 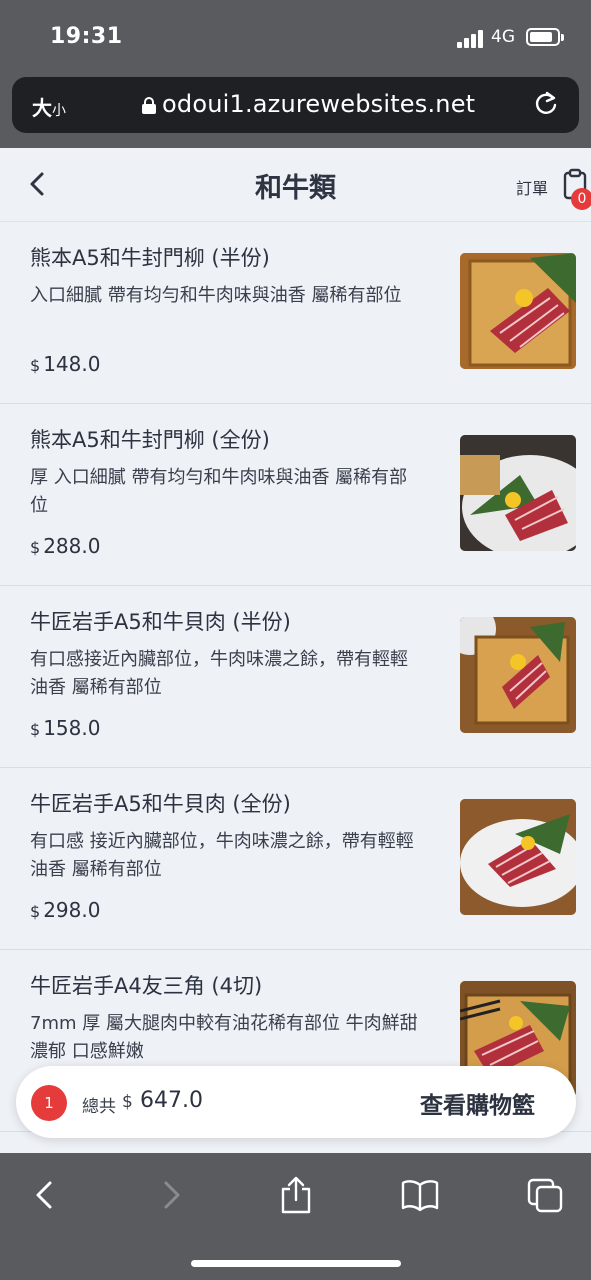 What do you see at coordinates (222, 855) in the screenshot?
I see `item-description: 有口感 接近內臟部位，牛肉味濃之餘，帶有輕輕油香 屬稀有部位` at bounding box center [222, 855].